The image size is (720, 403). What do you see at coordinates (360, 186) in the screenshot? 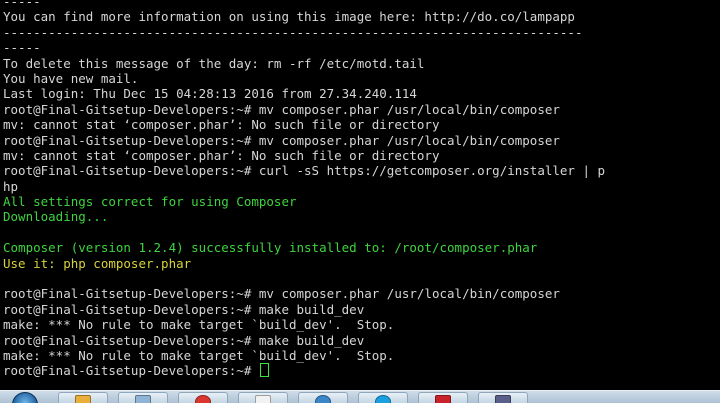
I see `terminal-line: hp` at bounding box center [360, 186].